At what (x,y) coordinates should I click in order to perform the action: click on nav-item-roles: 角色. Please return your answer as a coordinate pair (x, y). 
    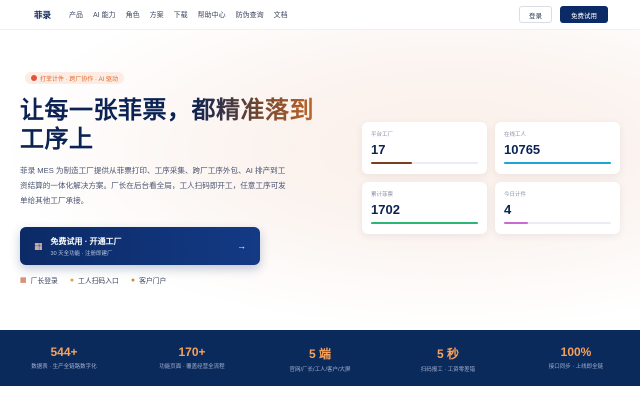
    Looking at the image, I should click on (133, 15).